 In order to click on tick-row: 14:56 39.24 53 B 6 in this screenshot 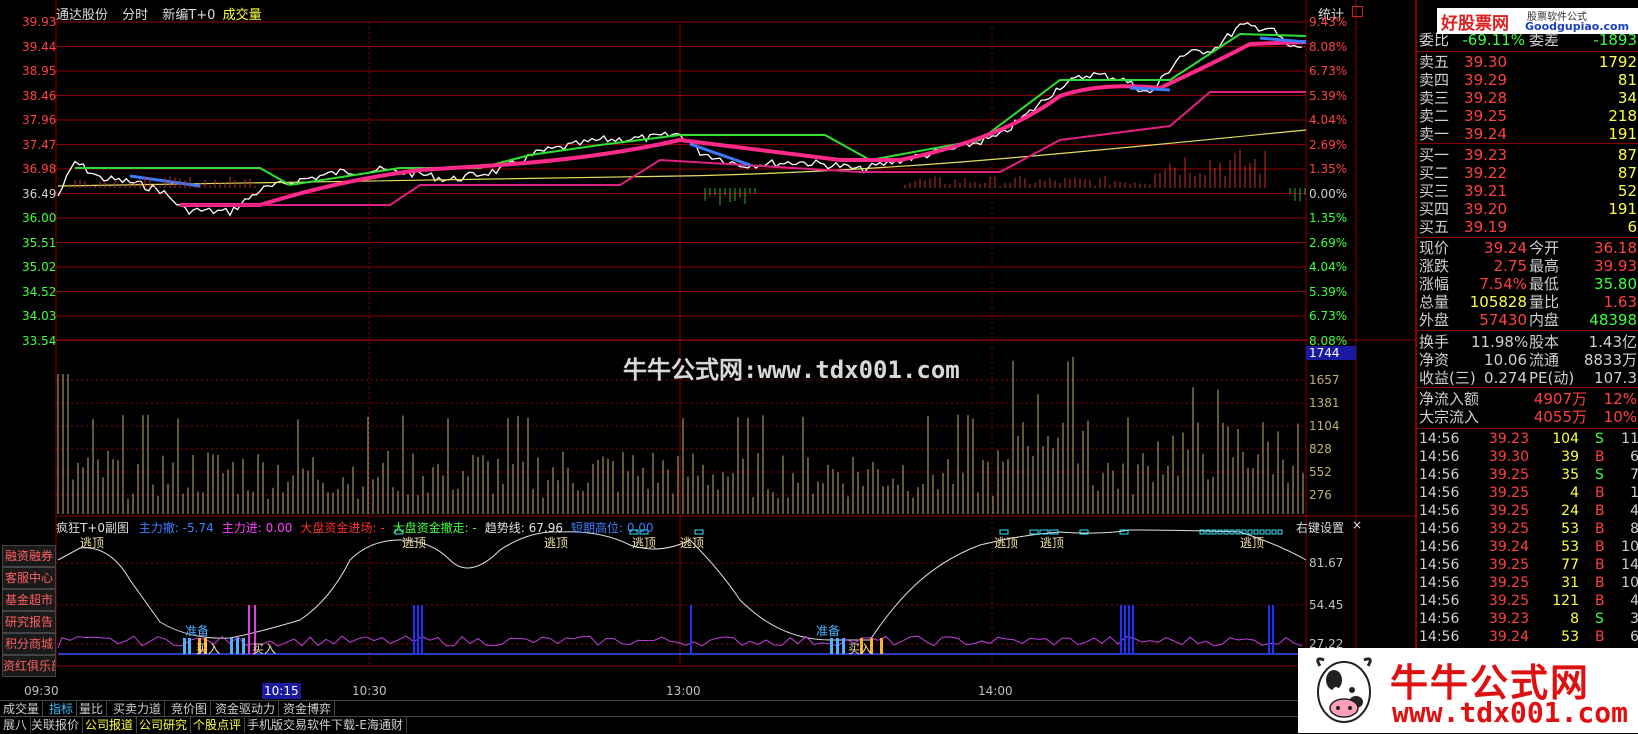, I will do `click(1527, 637)`.